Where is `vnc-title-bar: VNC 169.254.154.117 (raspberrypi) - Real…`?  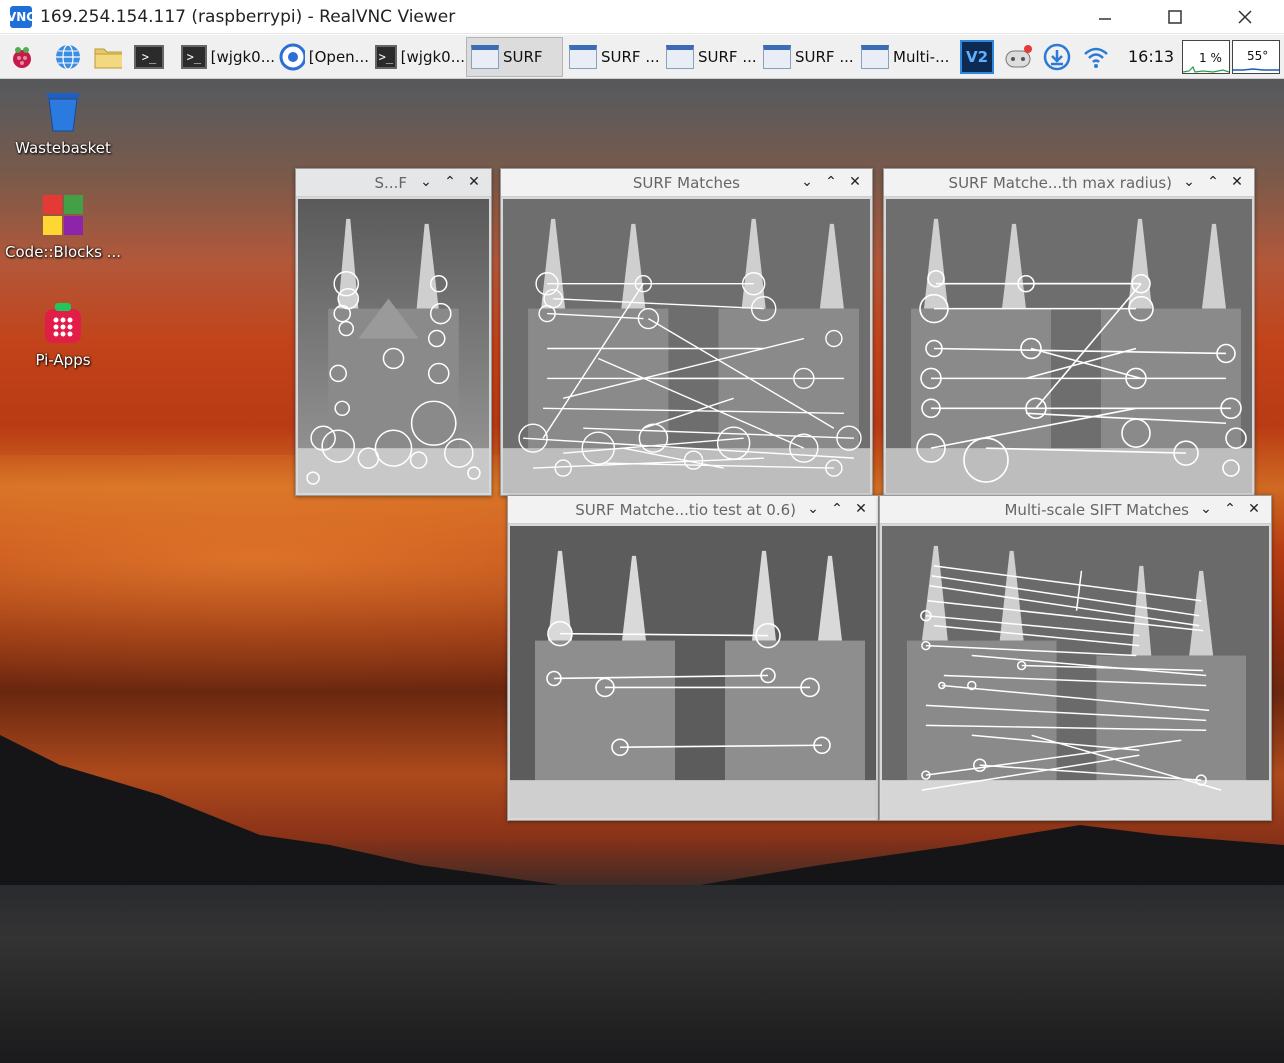 vnc-title-bar: VNC 169.254.154.117 (raspberrypi) - Real… is located at coordinates (642, 17).